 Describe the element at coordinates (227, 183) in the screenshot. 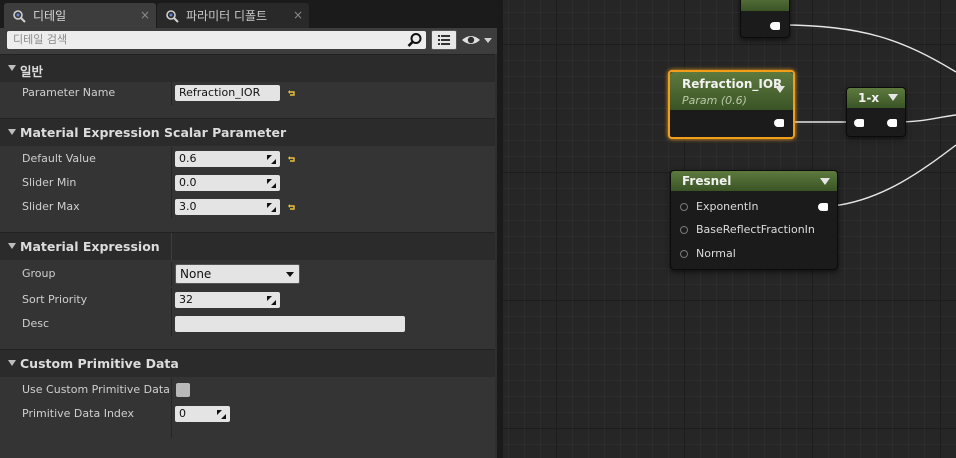

I see `slider-min-field: 0.0` at that location.